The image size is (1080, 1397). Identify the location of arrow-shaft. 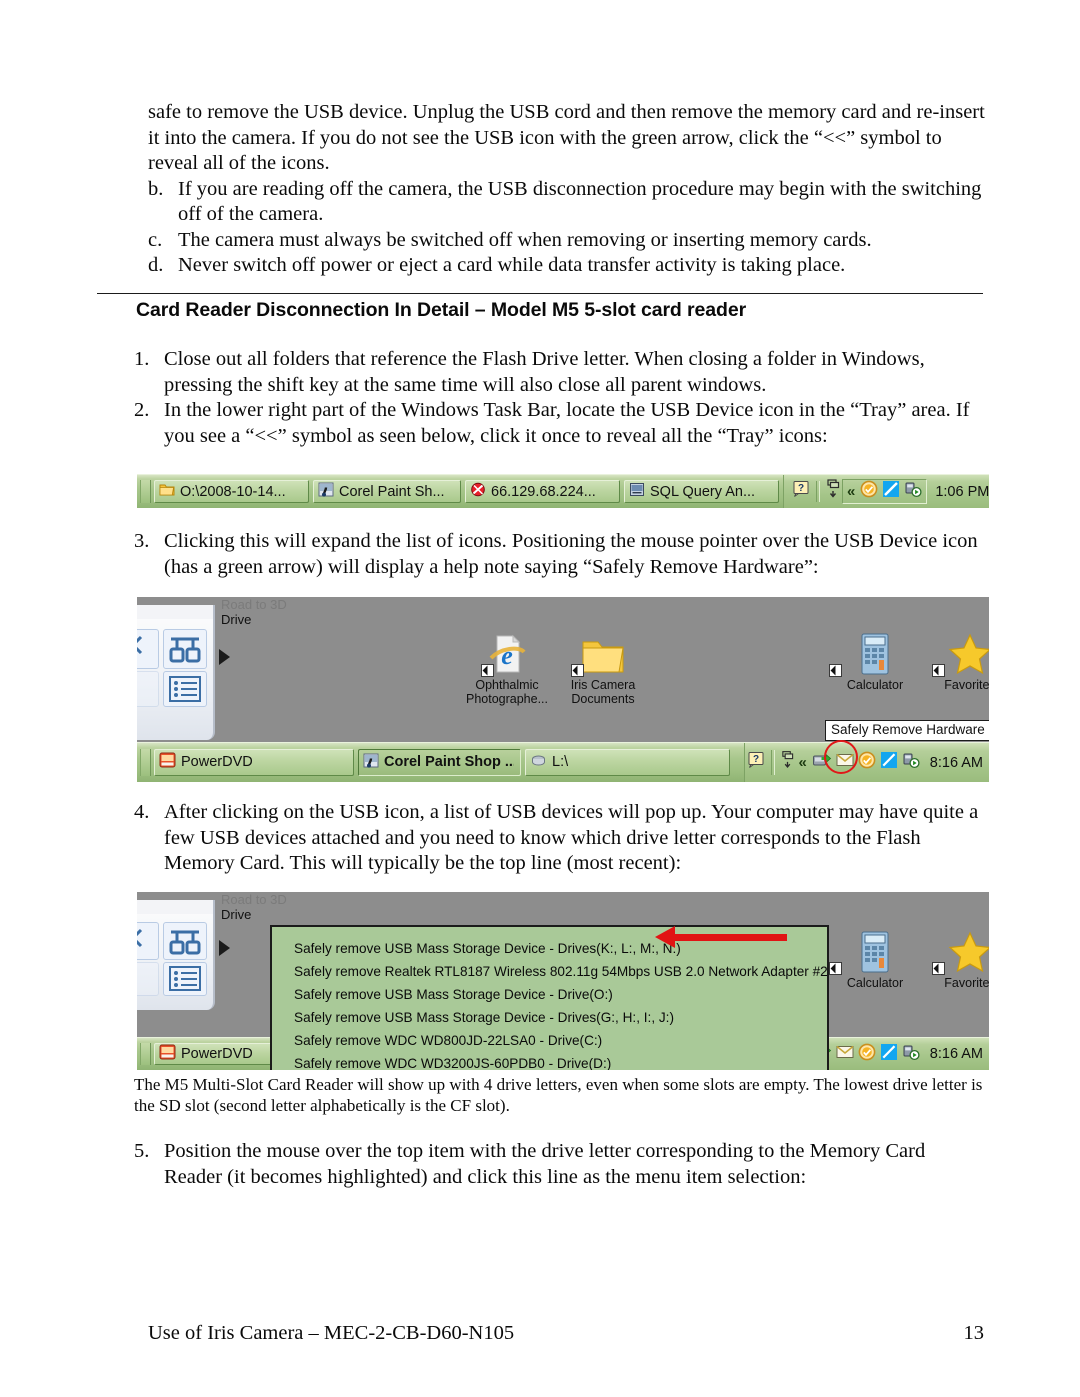
(730, 937).